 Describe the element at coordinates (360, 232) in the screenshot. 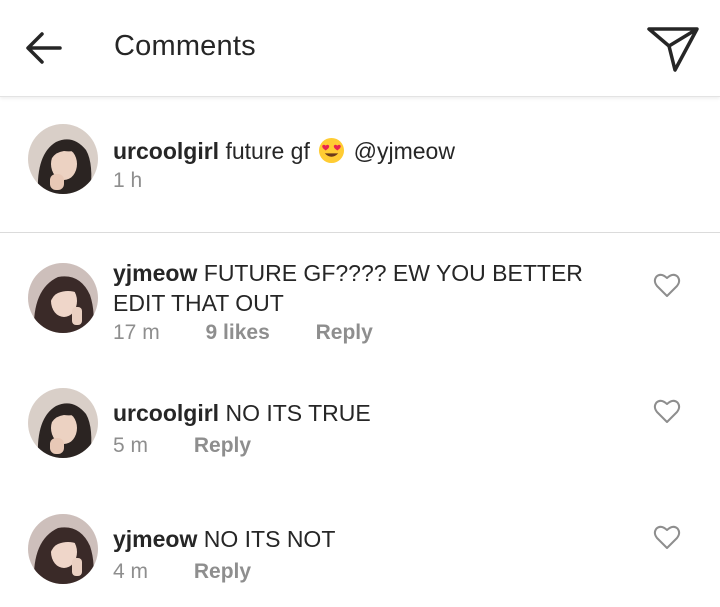

I see `divider` at that location.